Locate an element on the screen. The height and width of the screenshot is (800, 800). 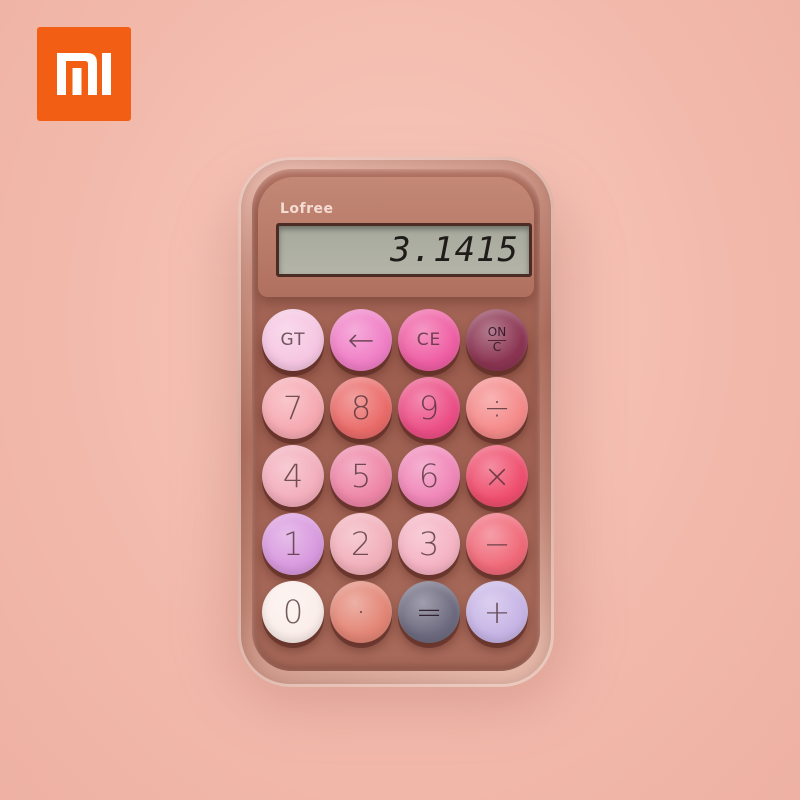
key-label: CE is located at coordinates (429, 340).